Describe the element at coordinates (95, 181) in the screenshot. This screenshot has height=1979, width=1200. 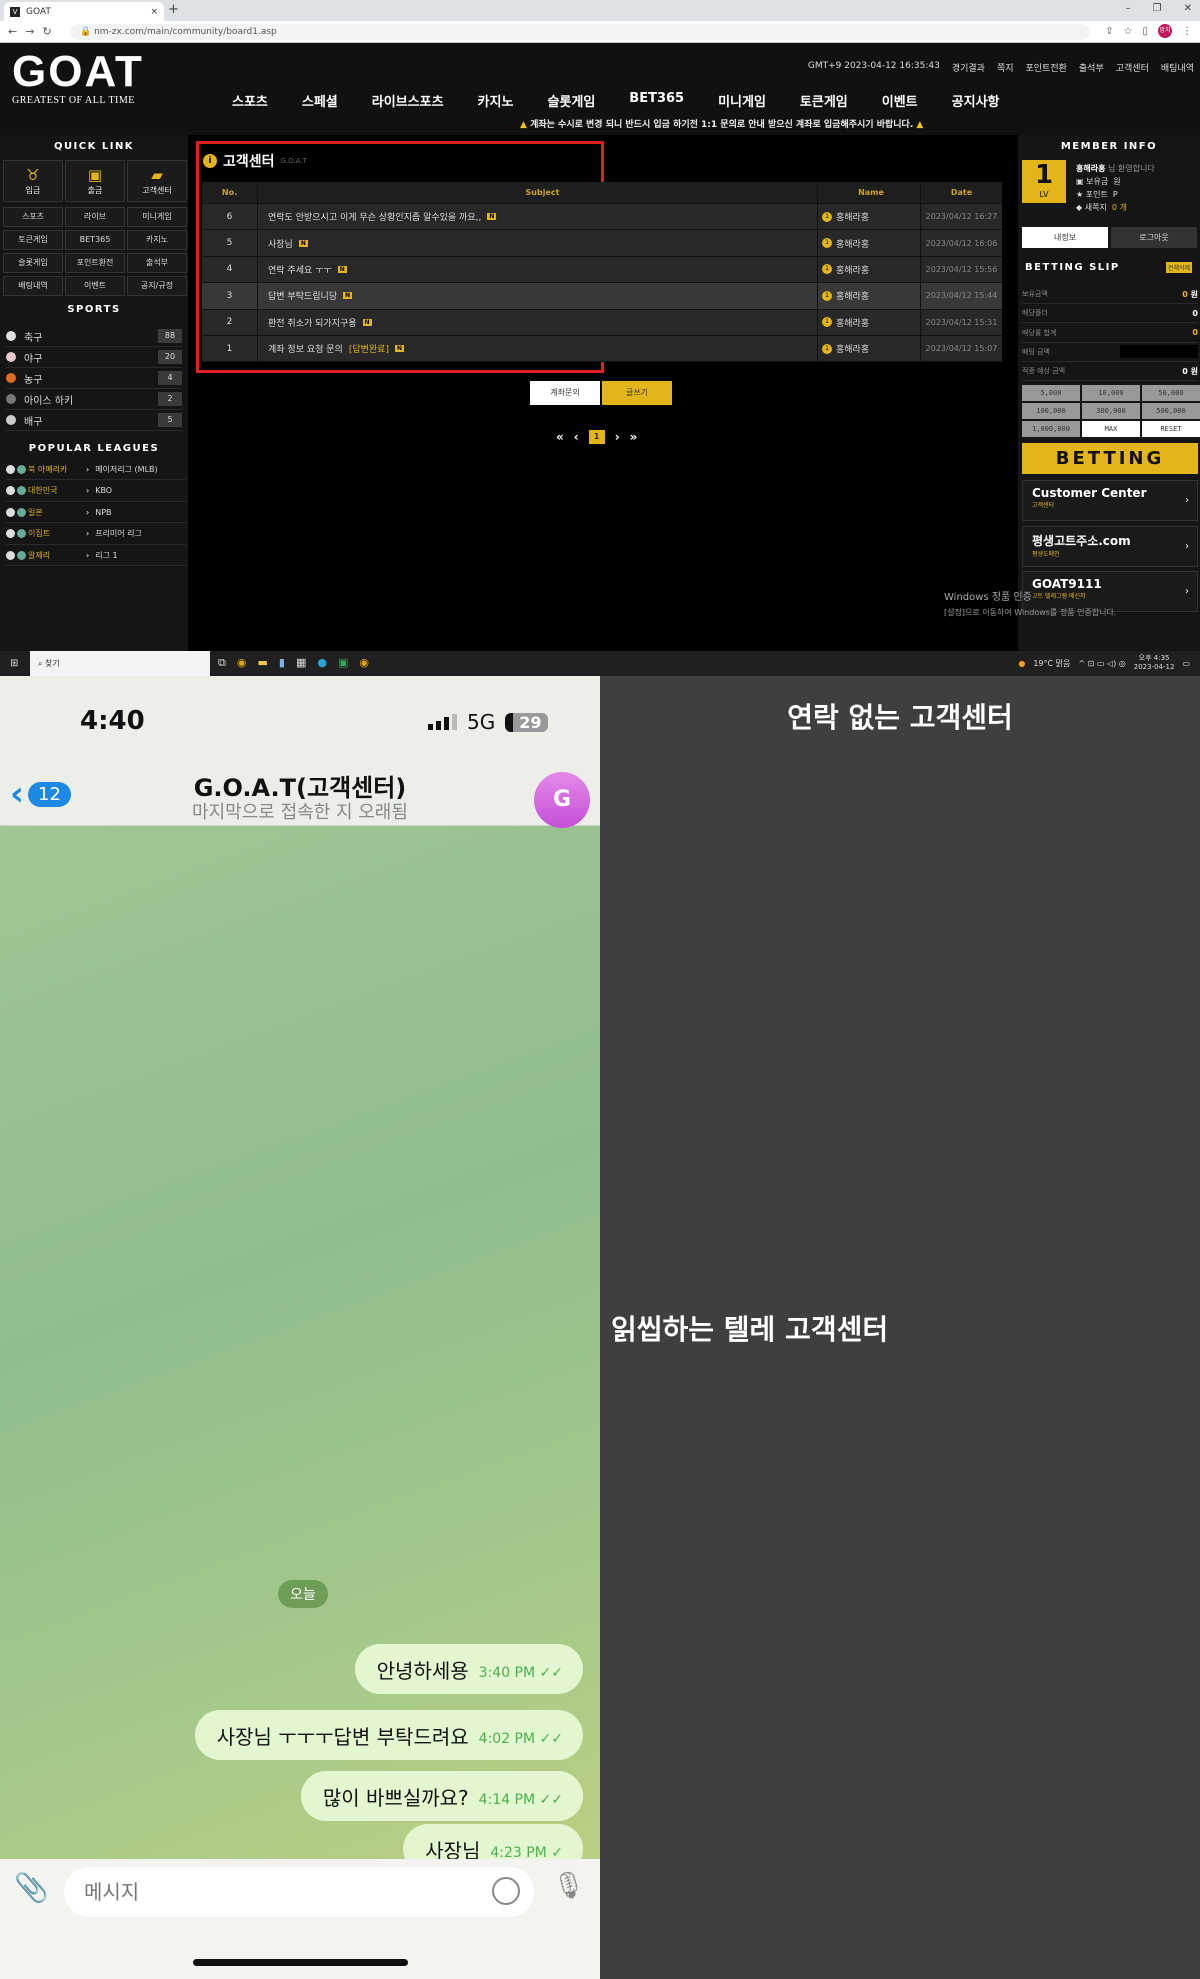
I see `quick-link-1: ▣ 출금` at that location.